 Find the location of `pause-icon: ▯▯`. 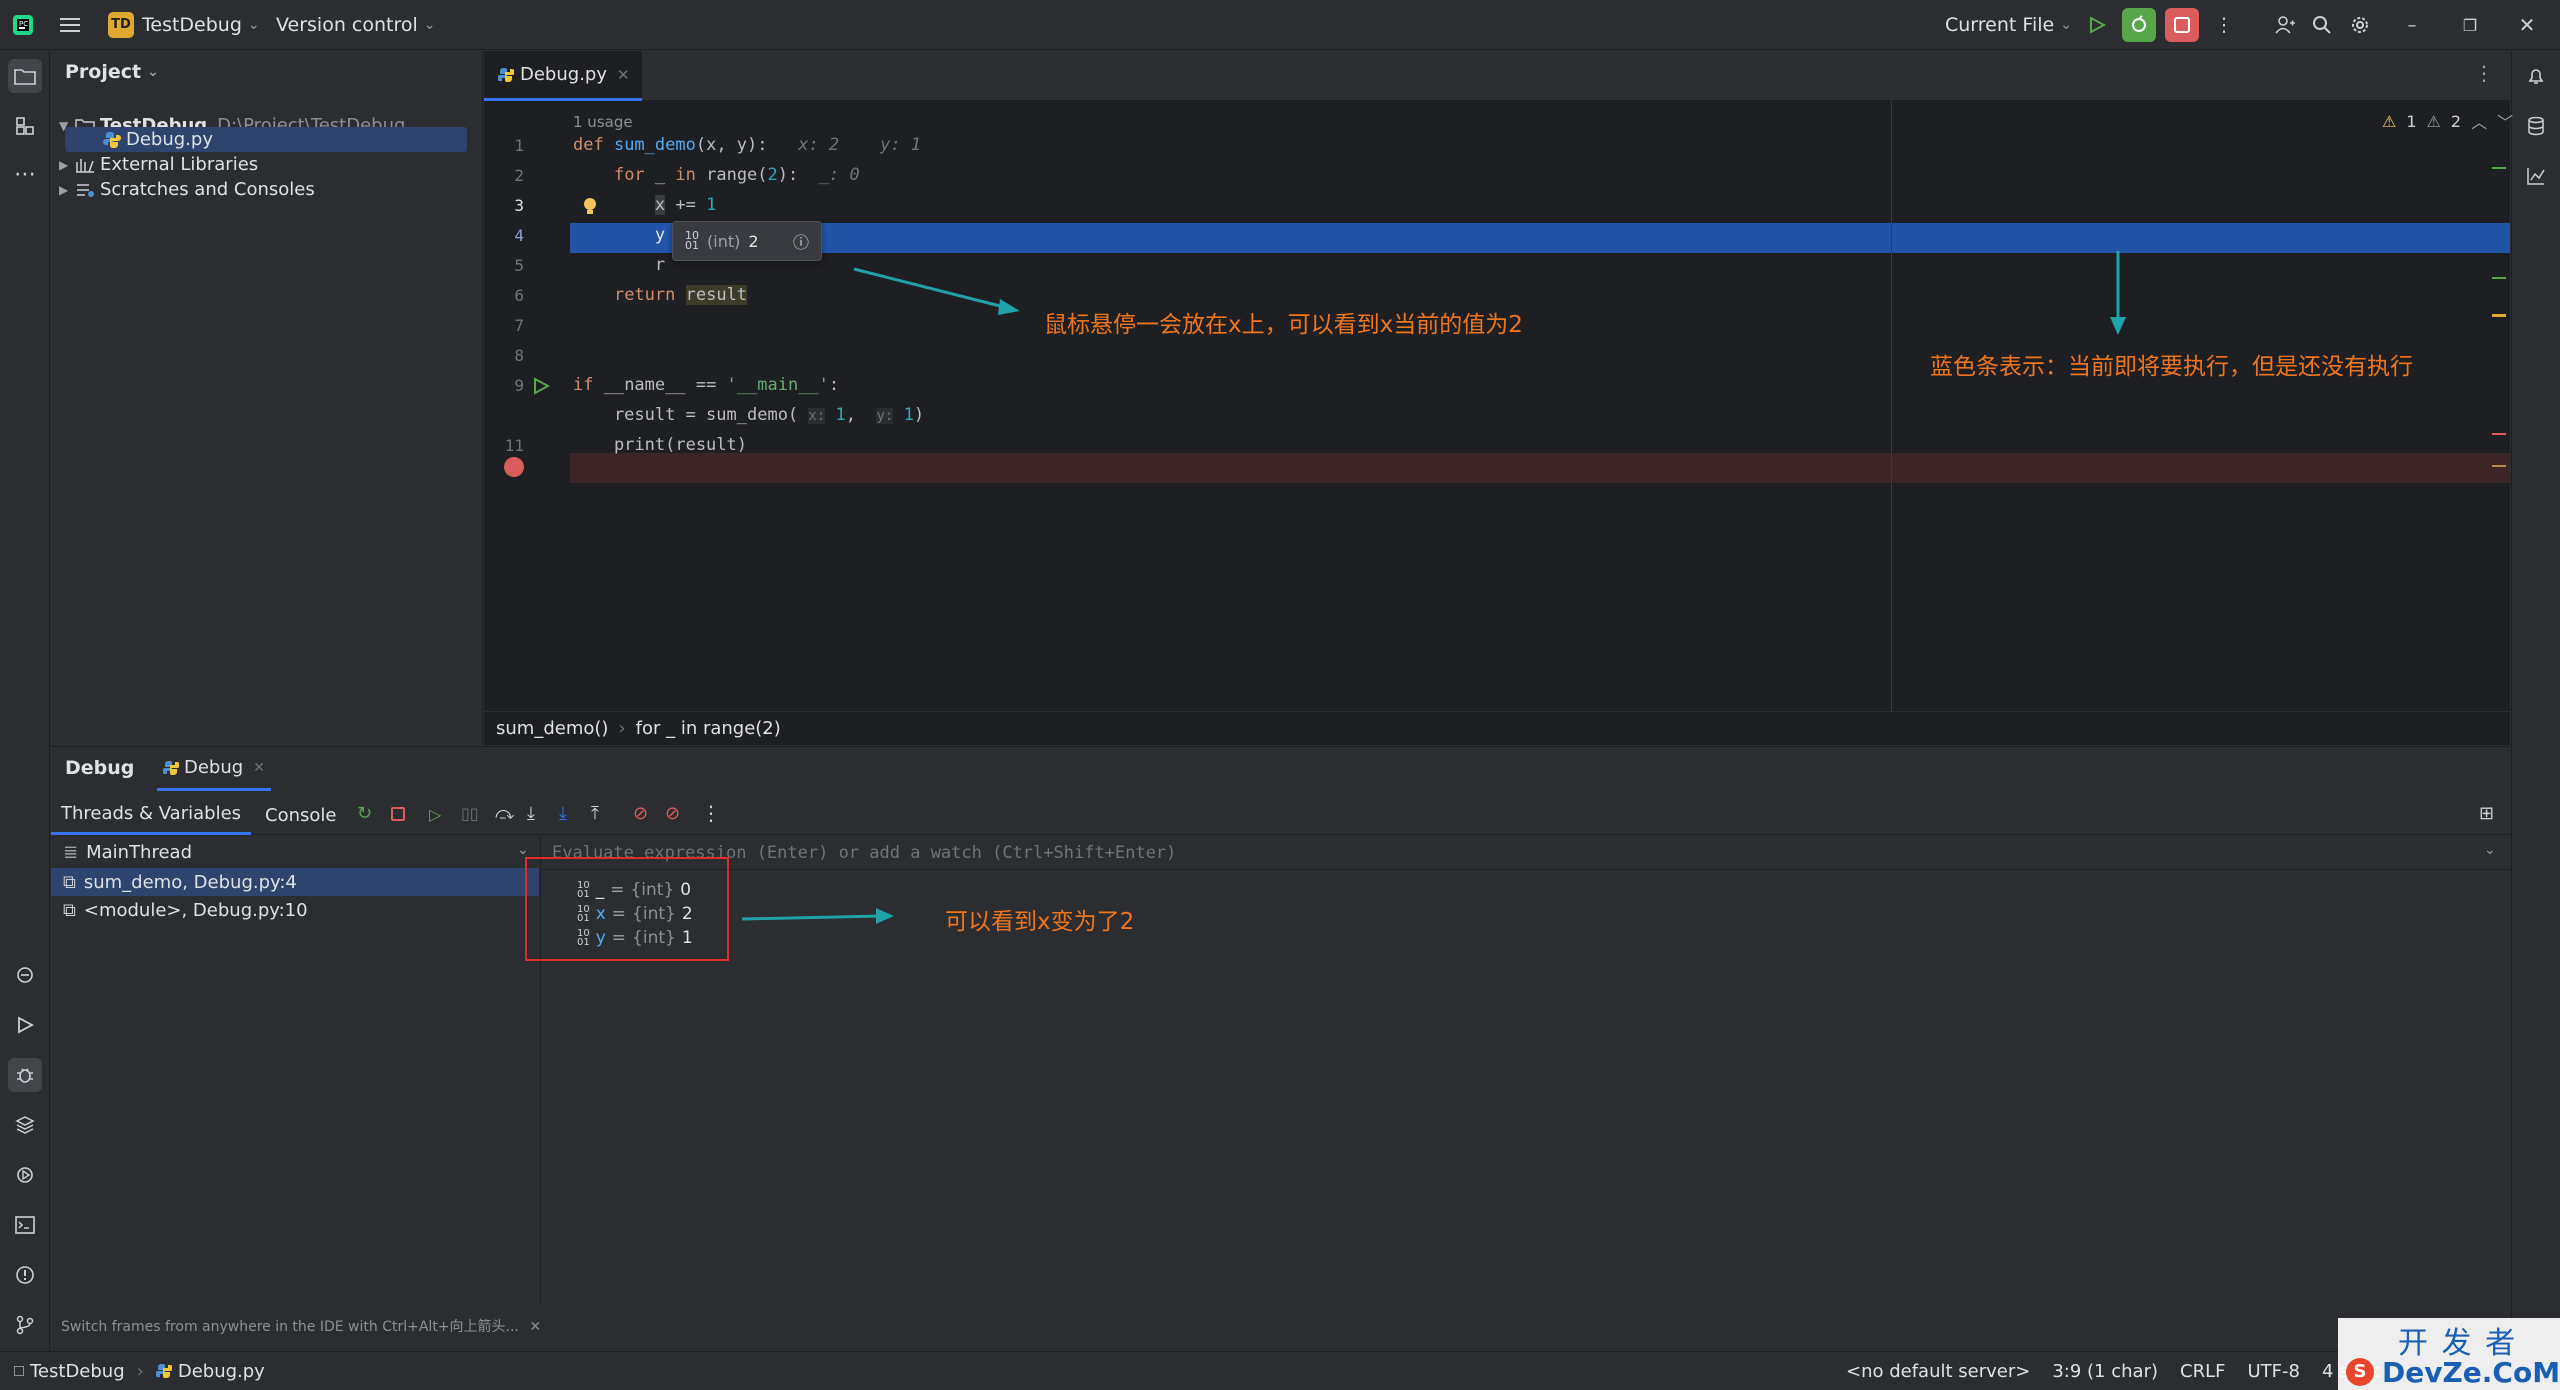

pause-icon: ▯▯ is located at coordinates (470, 813).